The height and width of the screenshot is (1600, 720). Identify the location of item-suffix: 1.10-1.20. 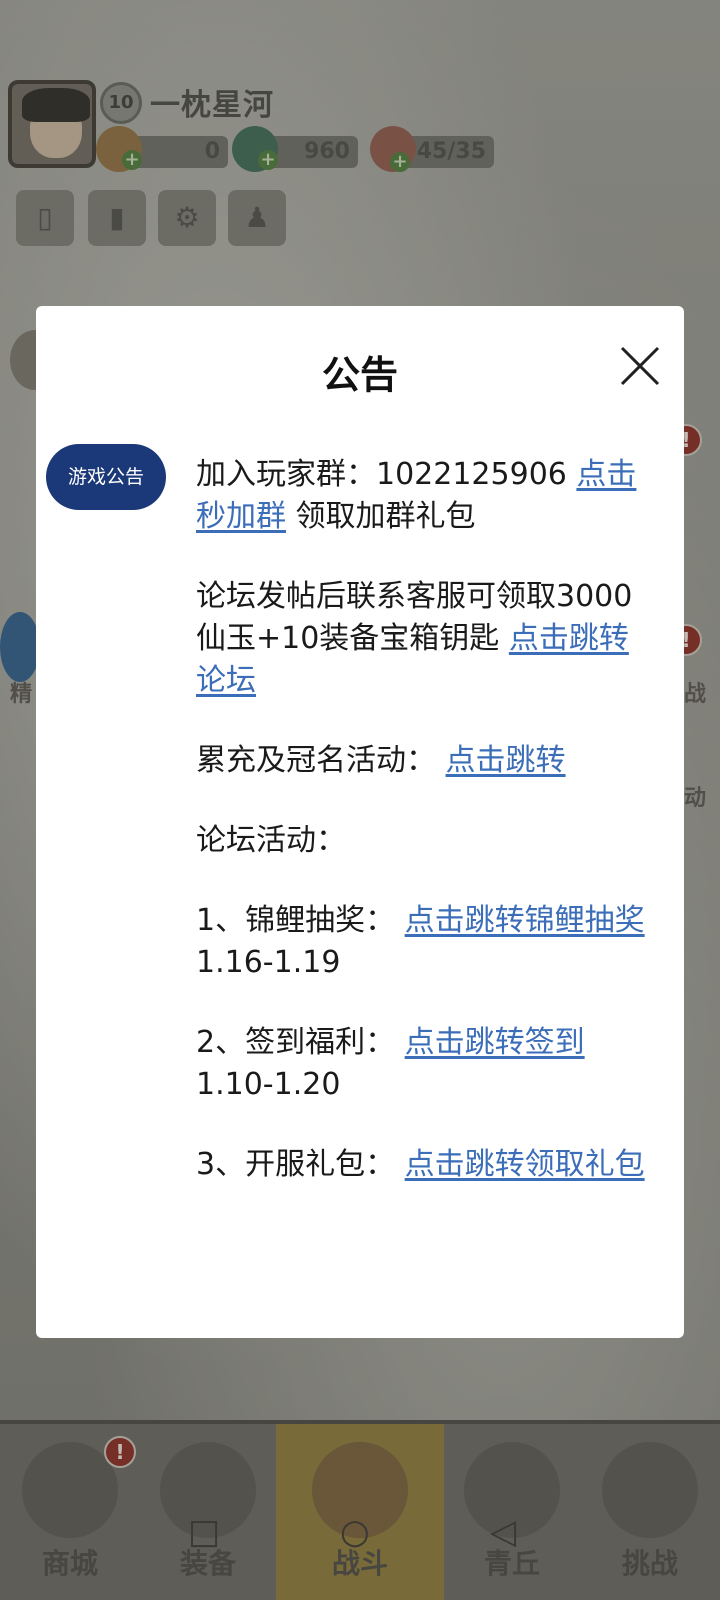
(268, 1084).